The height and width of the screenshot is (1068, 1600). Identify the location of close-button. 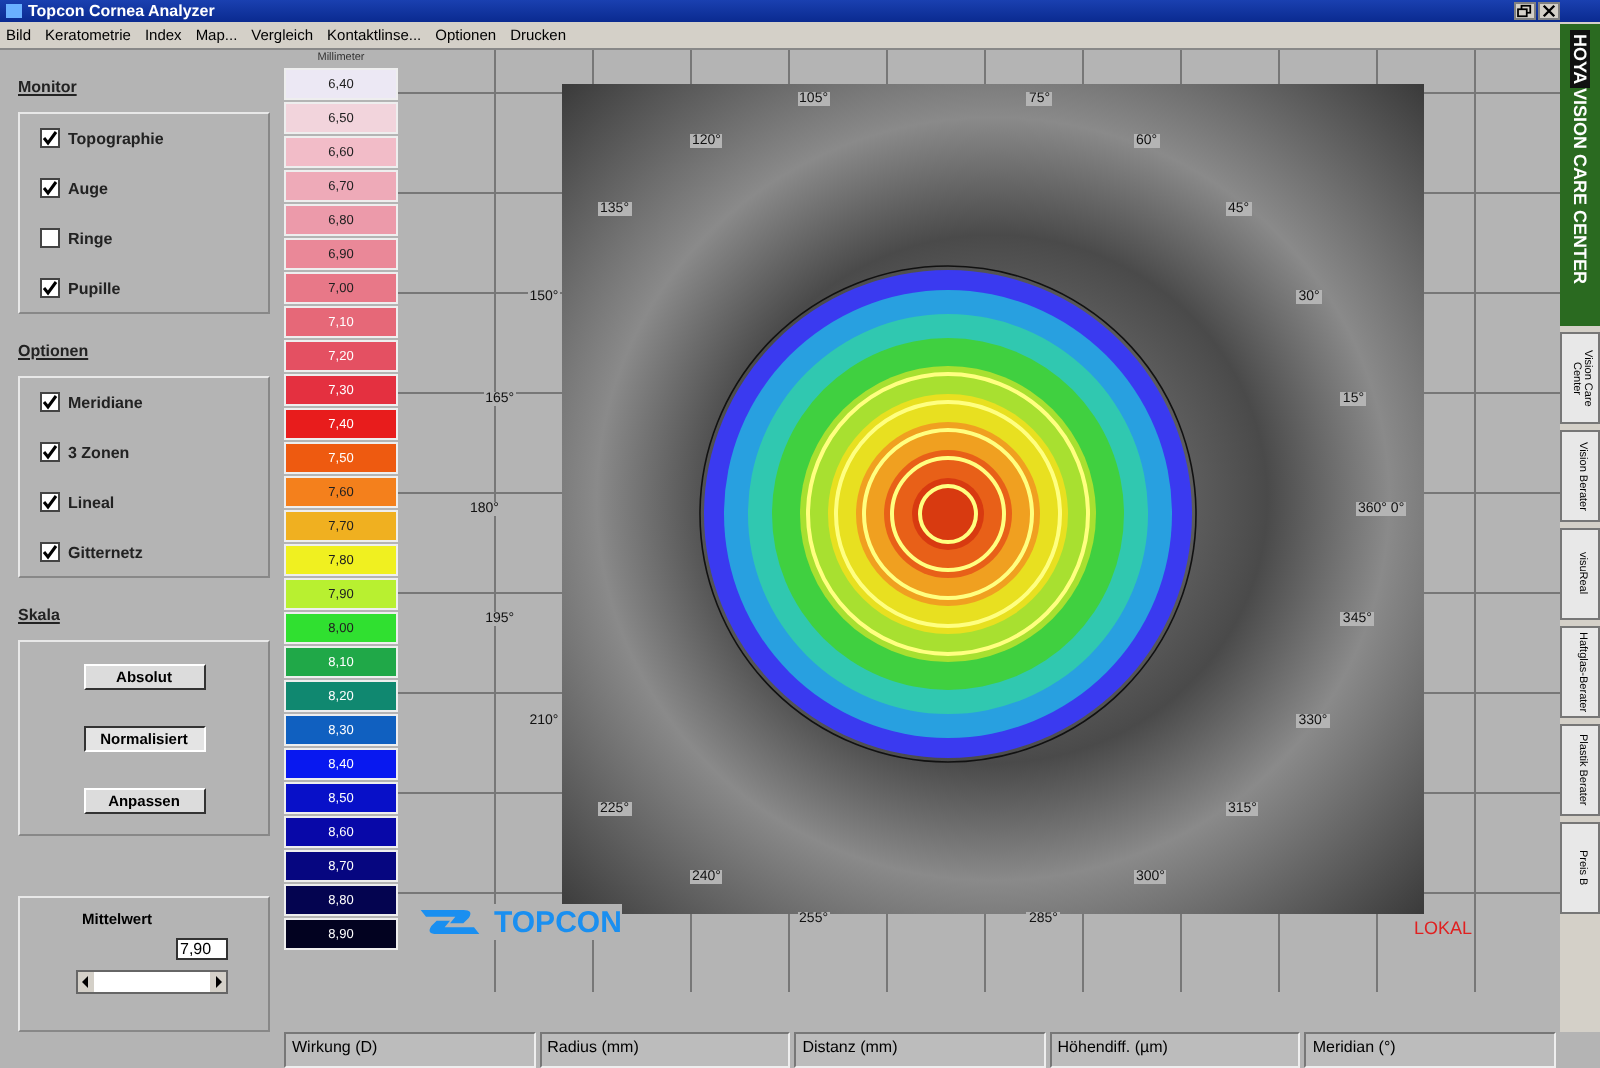
(1549, 11).